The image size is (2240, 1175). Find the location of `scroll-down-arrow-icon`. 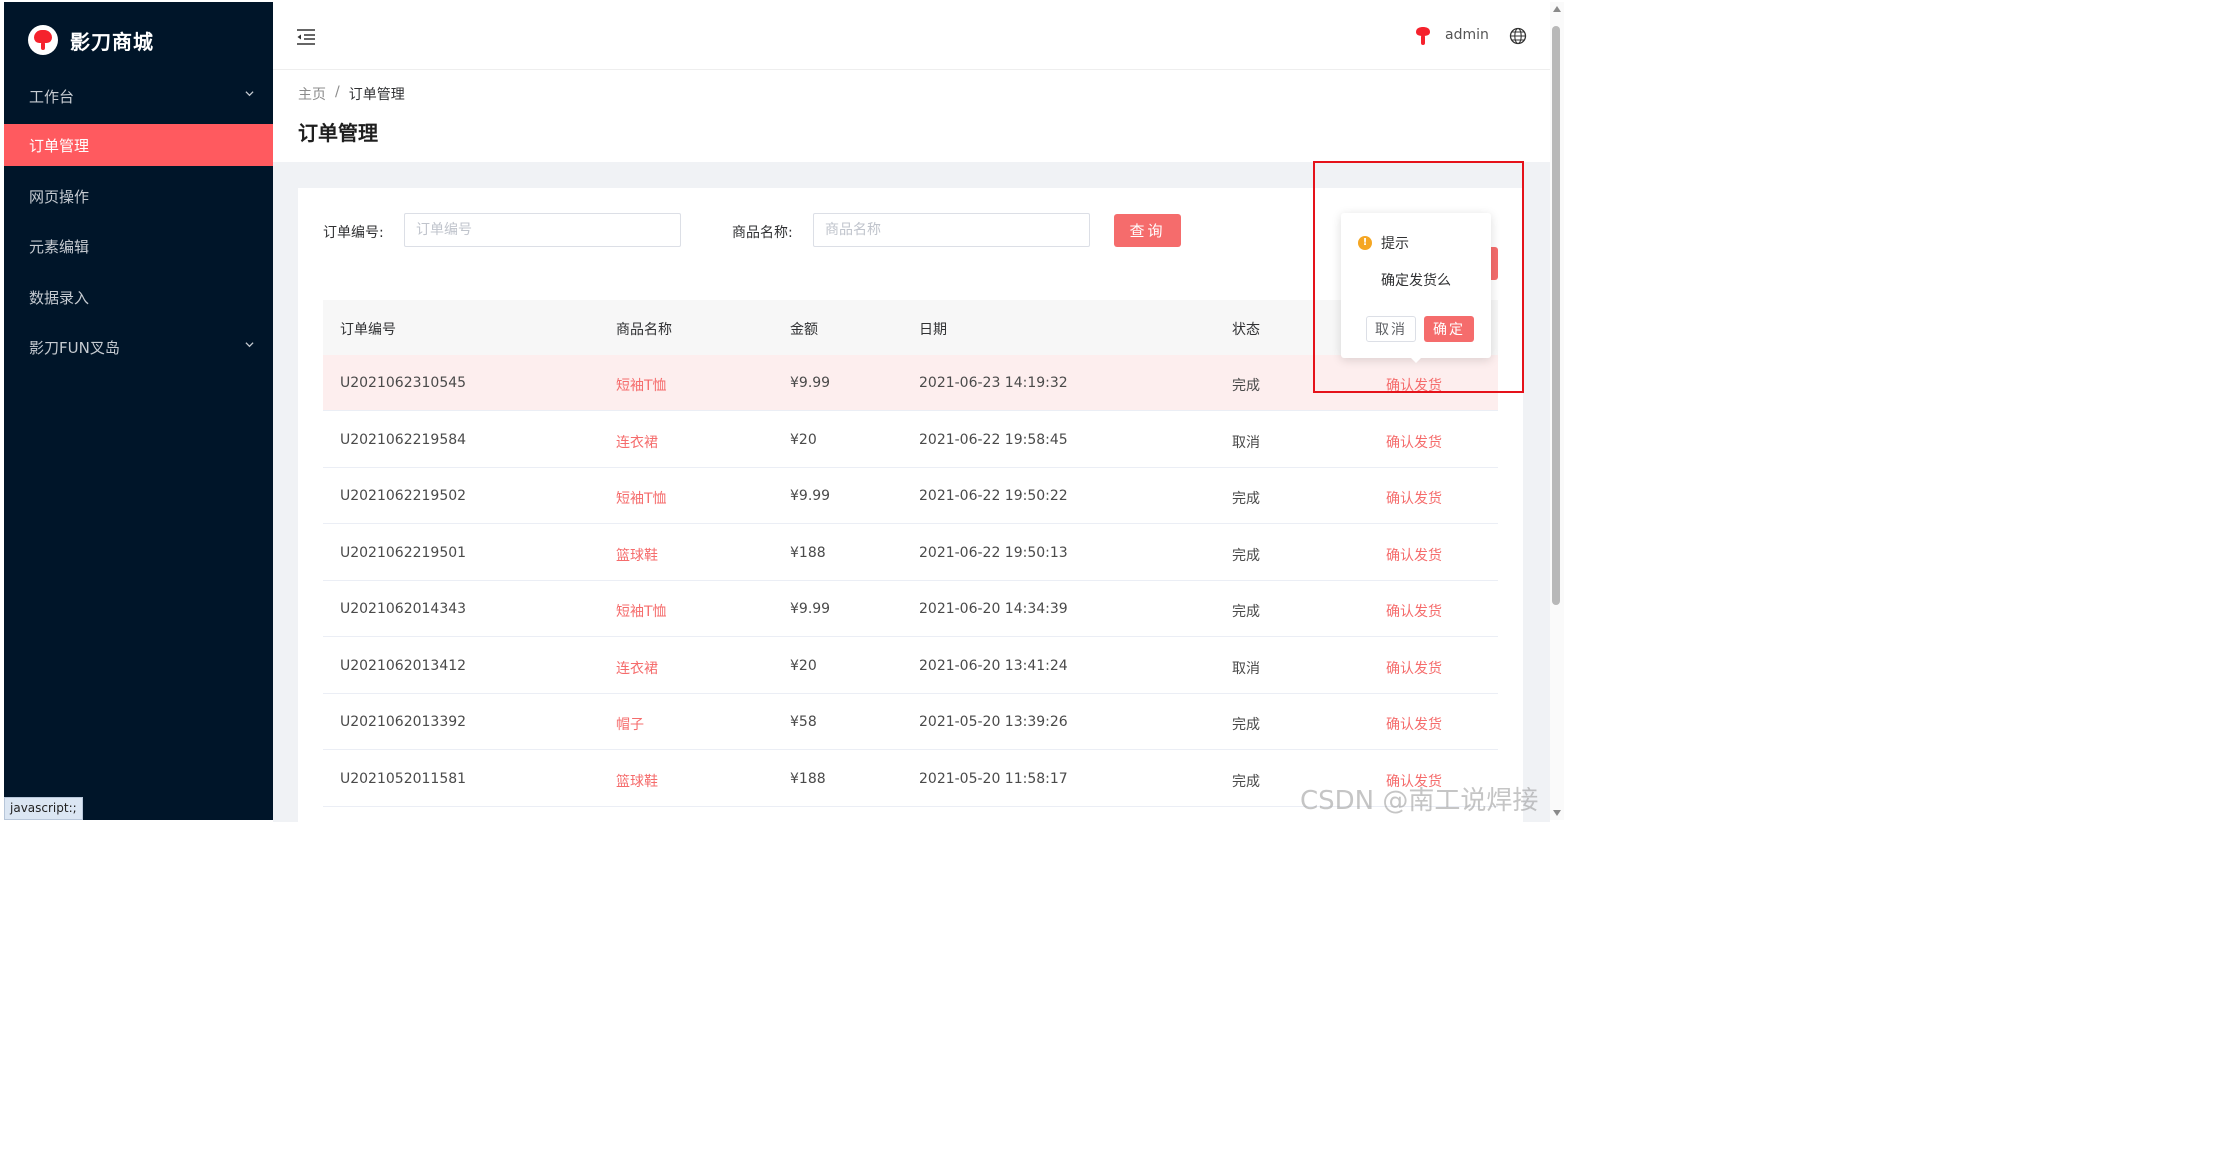

scroll-down-arrow-icon is located at coordinates (1557, 813).